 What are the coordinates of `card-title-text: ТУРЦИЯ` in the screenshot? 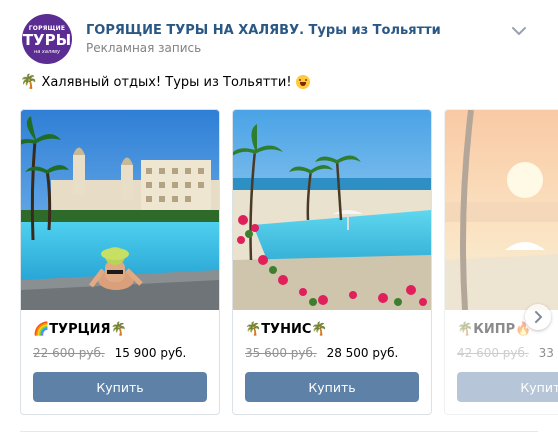 It's located at (80, 329).